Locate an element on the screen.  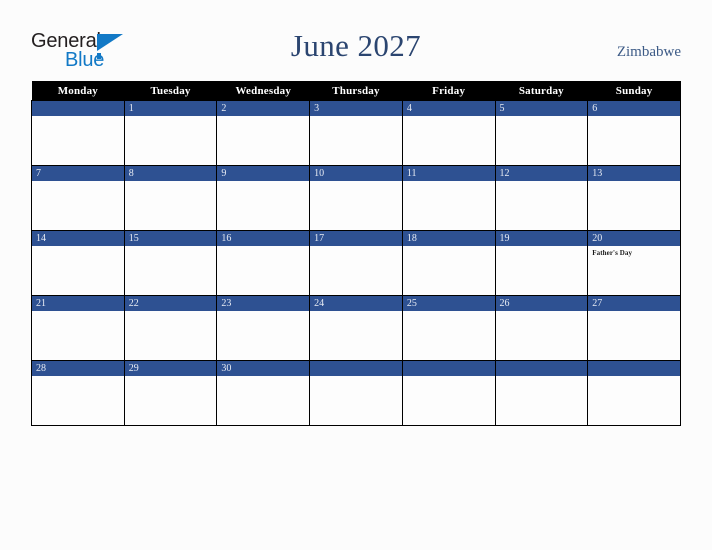
day-number: 20 is located at coordinates (634, 238).